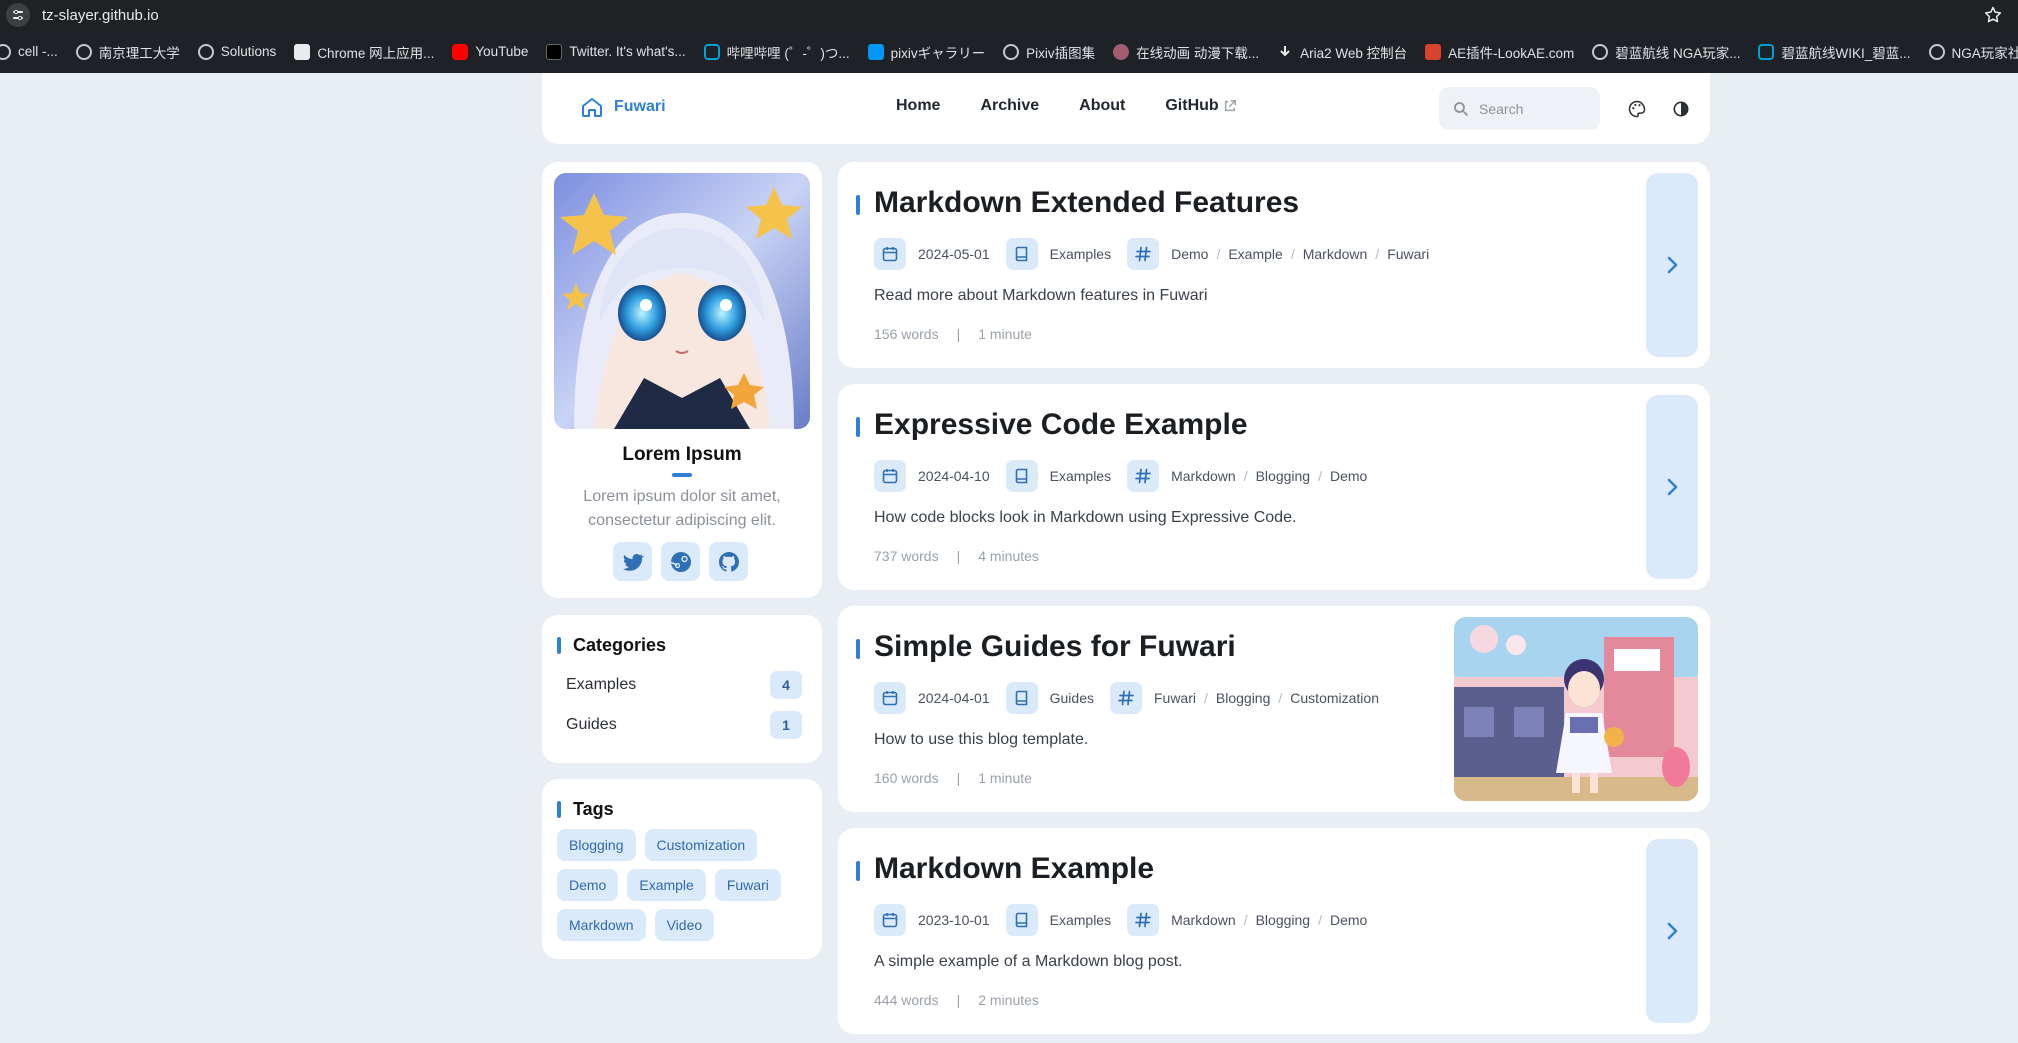  I want to click on post-title: Markdown Example, so click(1005, 869).